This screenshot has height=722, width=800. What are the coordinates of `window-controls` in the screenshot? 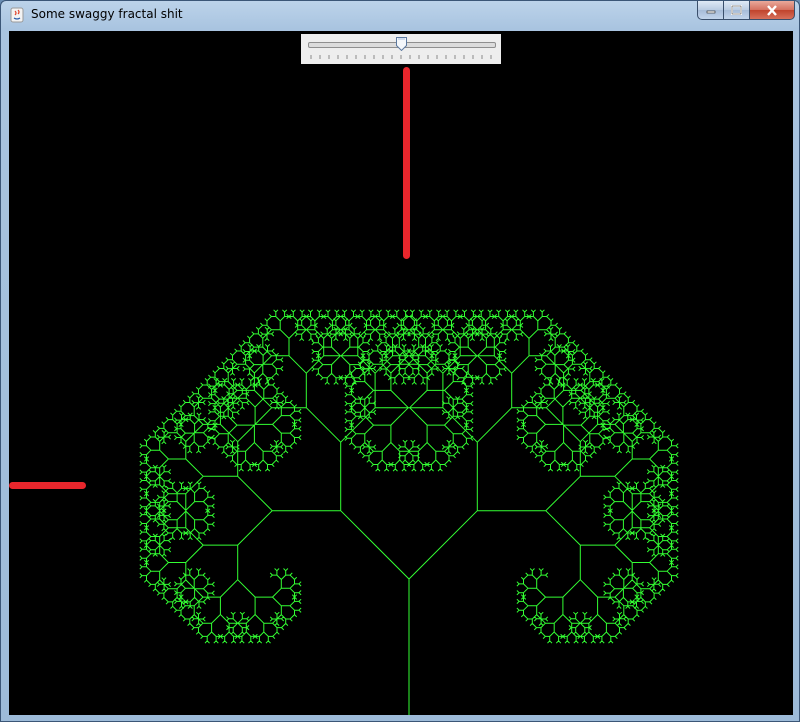 It's located at (746, 10).